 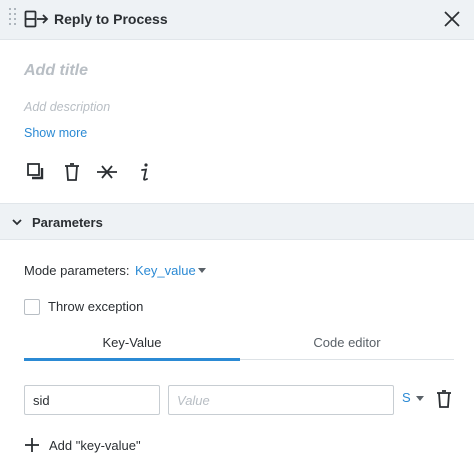 What do you see at coordinates (67, 107) in the screenshot?
I see `description-field: Add description` at bounding box center [67, 107].